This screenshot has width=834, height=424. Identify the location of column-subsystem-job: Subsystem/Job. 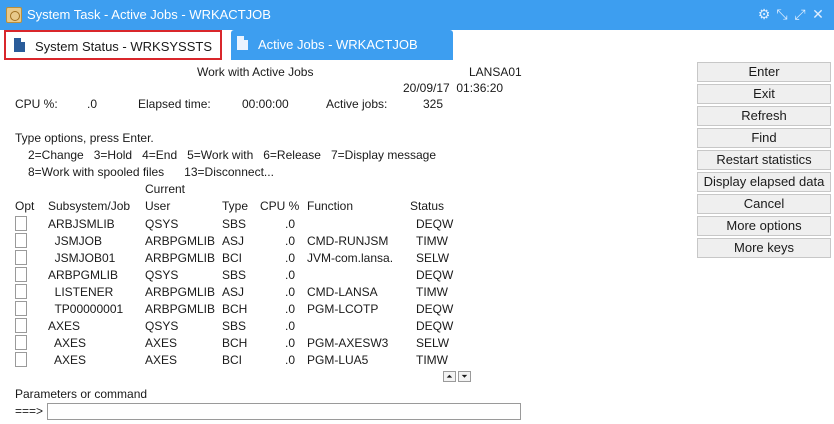
(89, 206).